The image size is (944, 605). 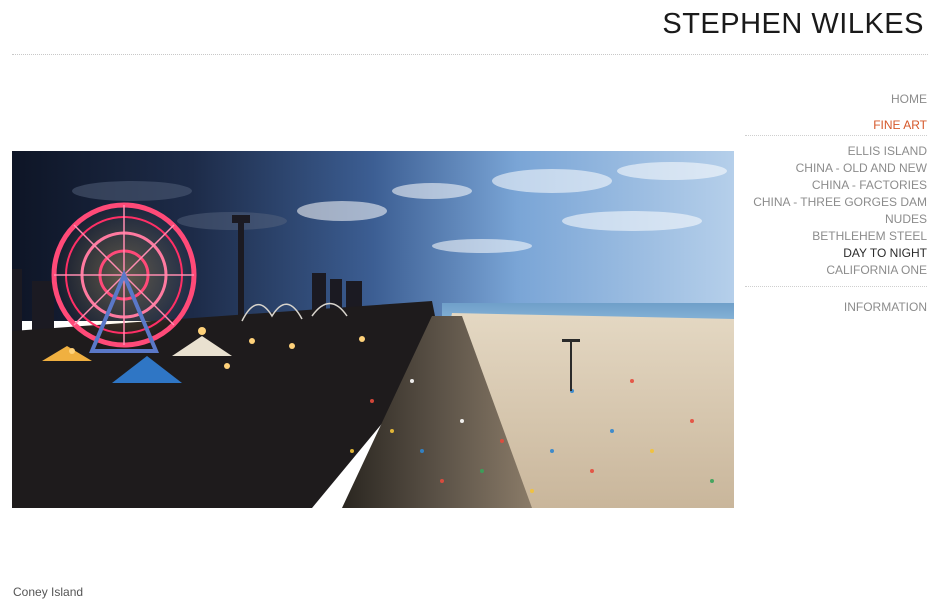 What do you see at coordinates (836, 219) in the screenshot?
I see `nav-item-nudes: NUDES` at bounding box center [836, 219].